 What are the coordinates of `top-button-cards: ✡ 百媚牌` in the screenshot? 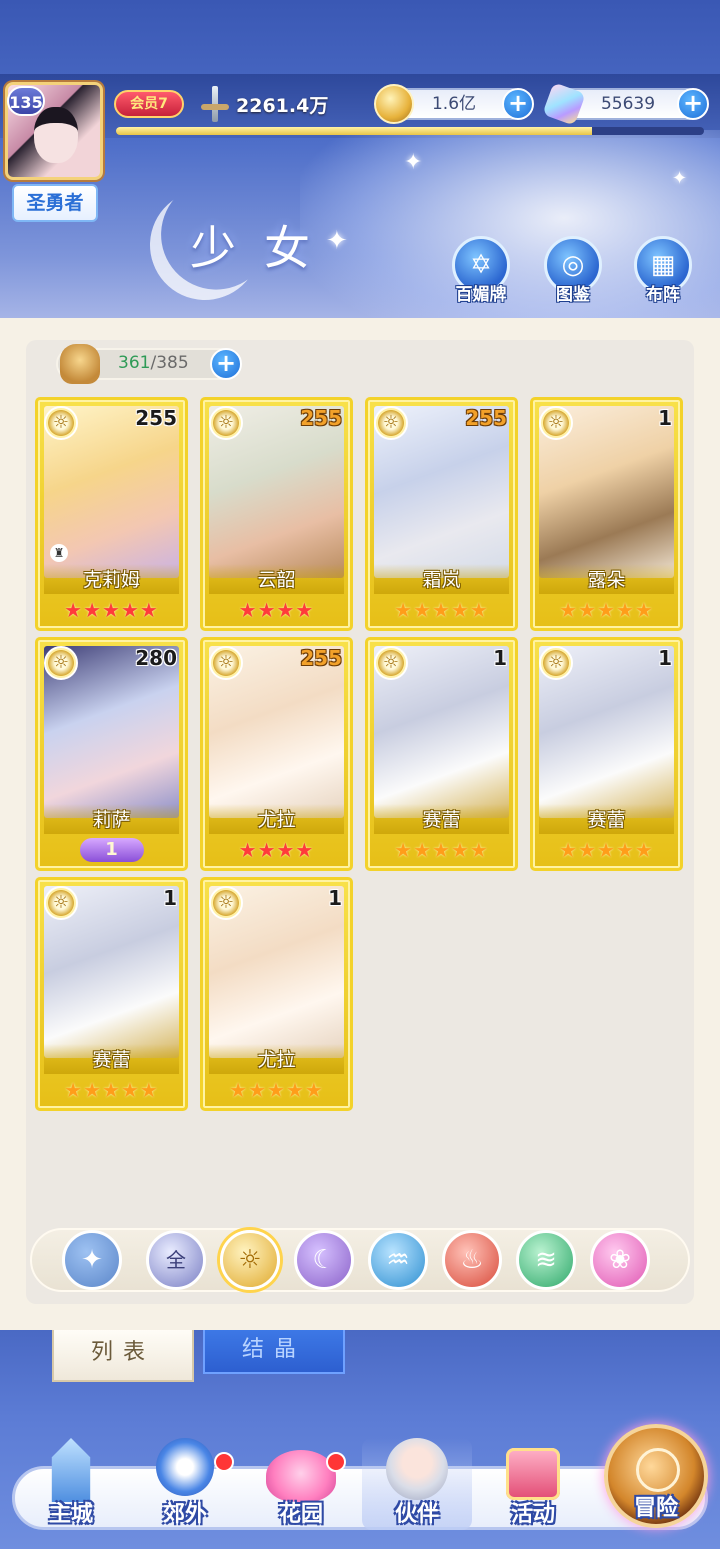 It's located at (481, 270).